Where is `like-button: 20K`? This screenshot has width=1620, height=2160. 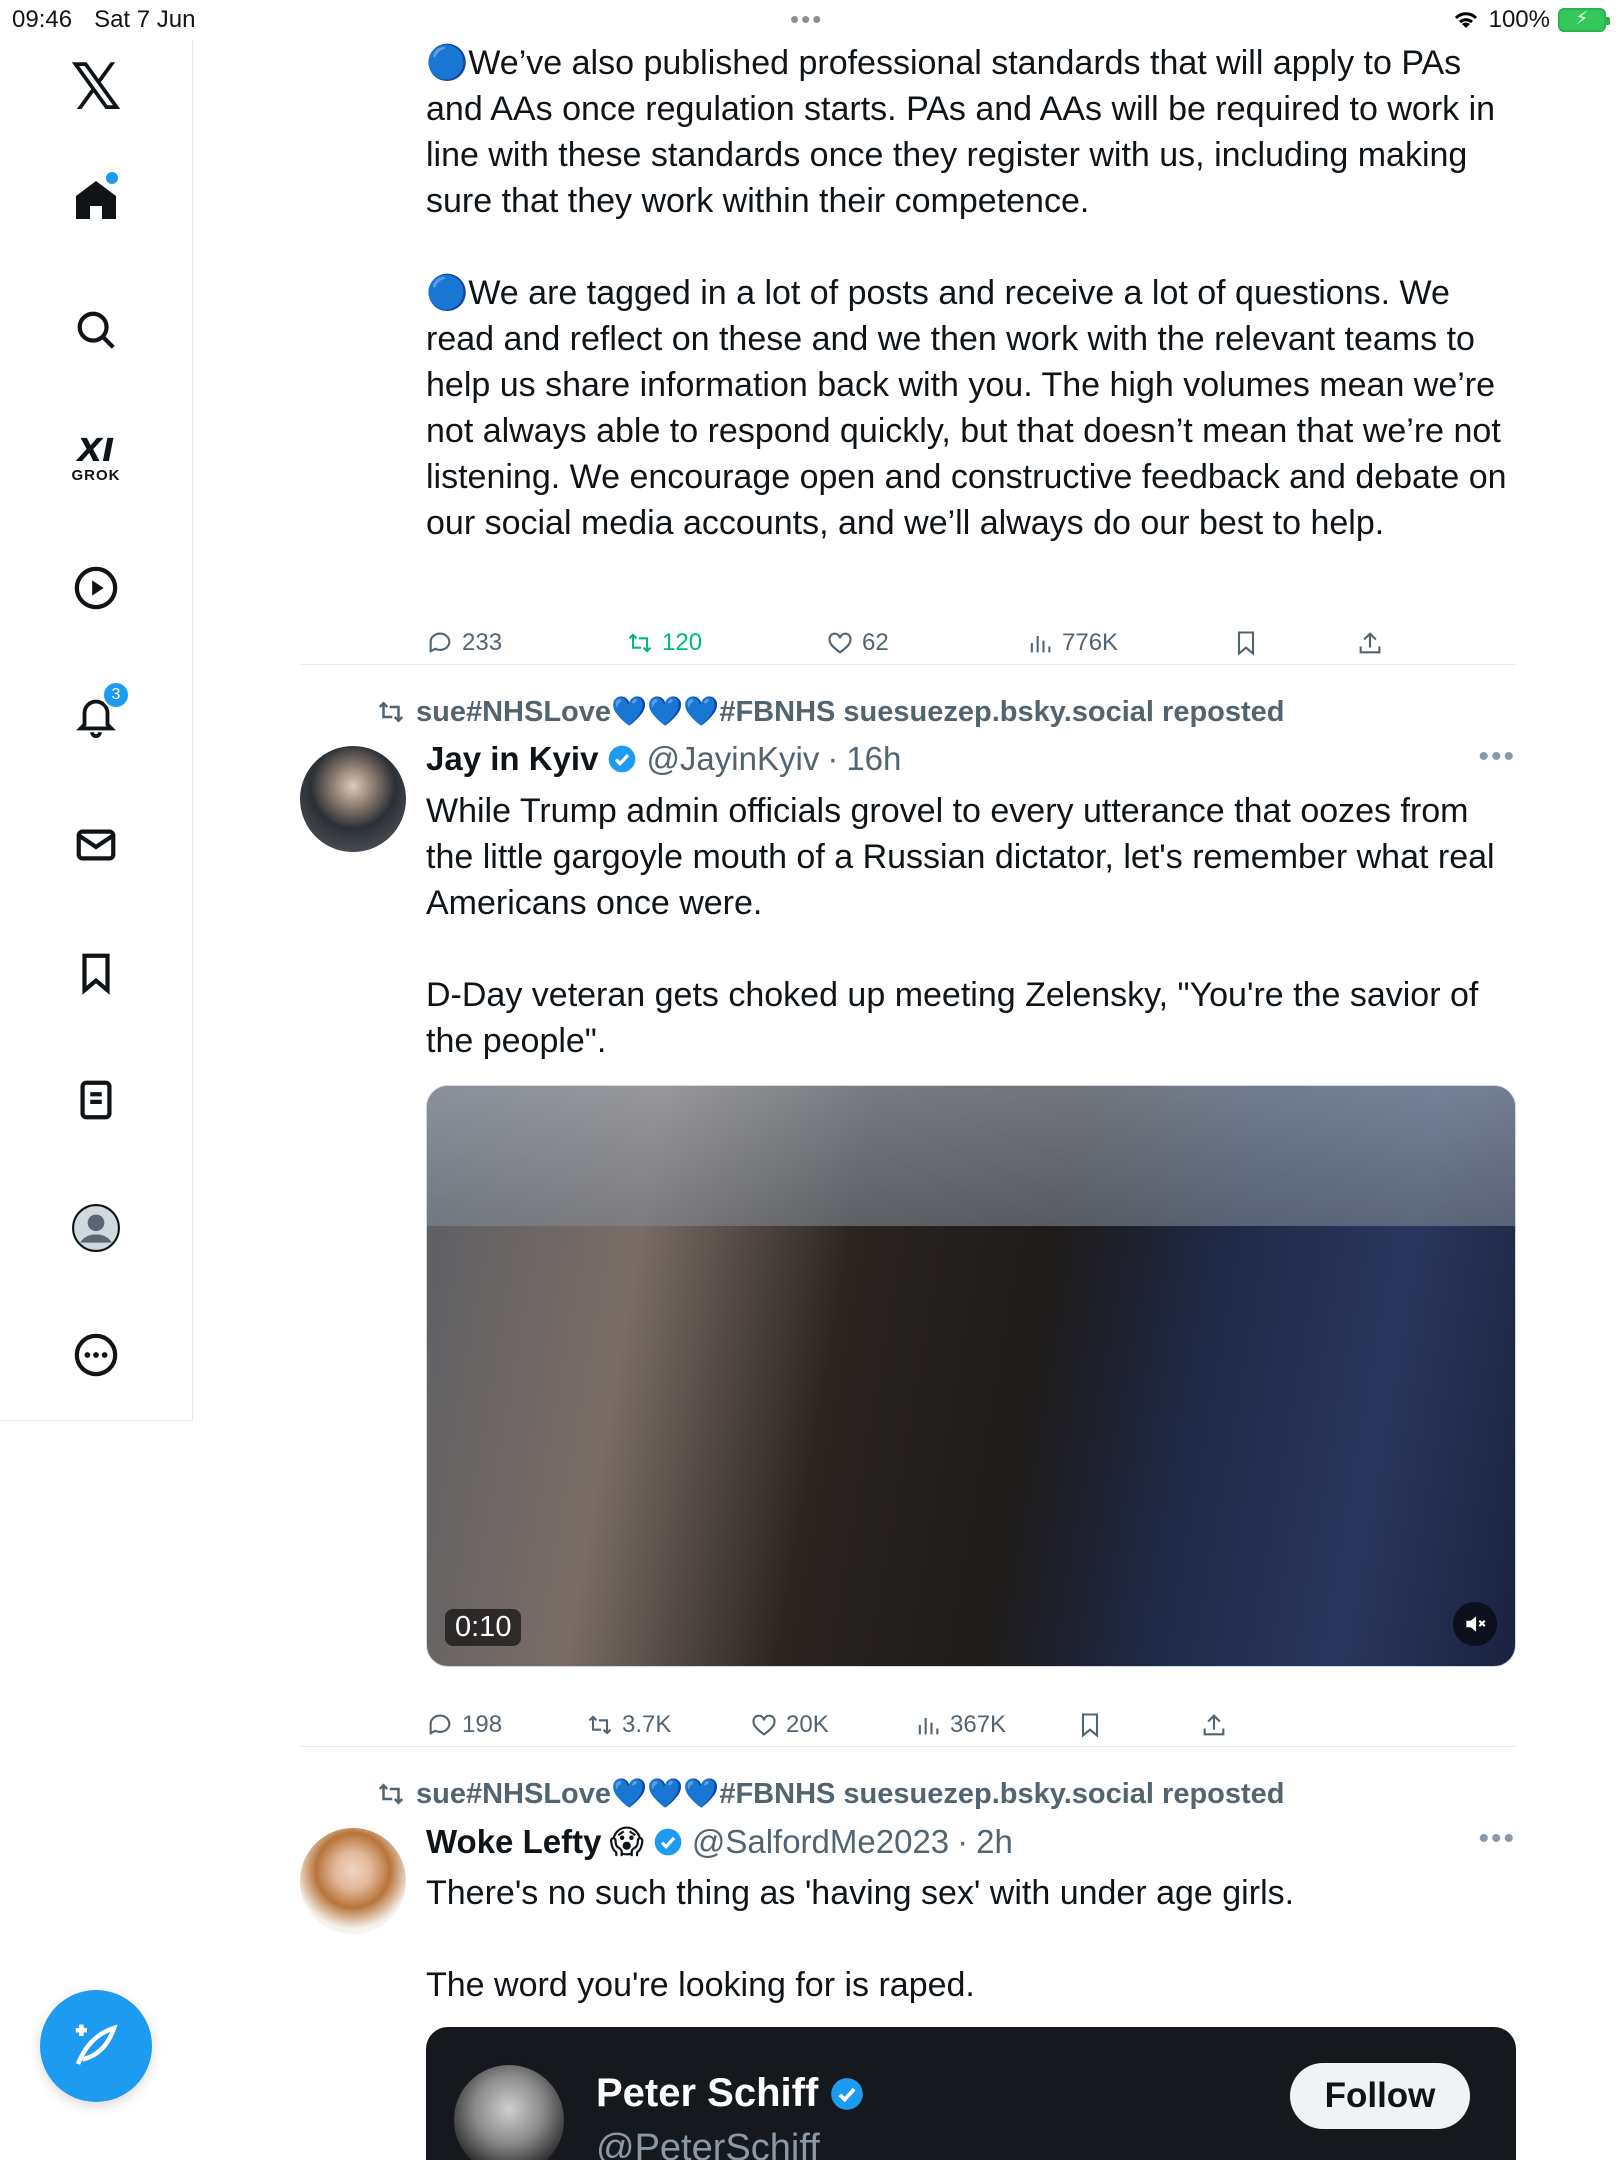 like-button: 20K is located at coordinates (789, 1725).